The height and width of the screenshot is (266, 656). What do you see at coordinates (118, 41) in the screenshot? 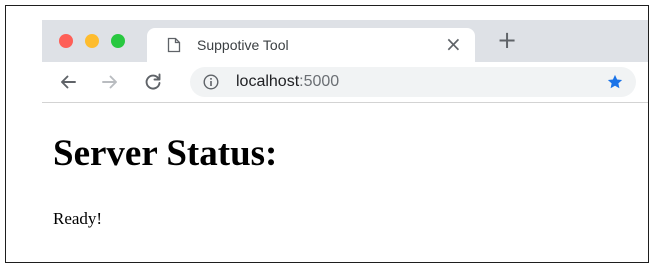
I see `window-maximize-button` at bounding box center [118, 41].